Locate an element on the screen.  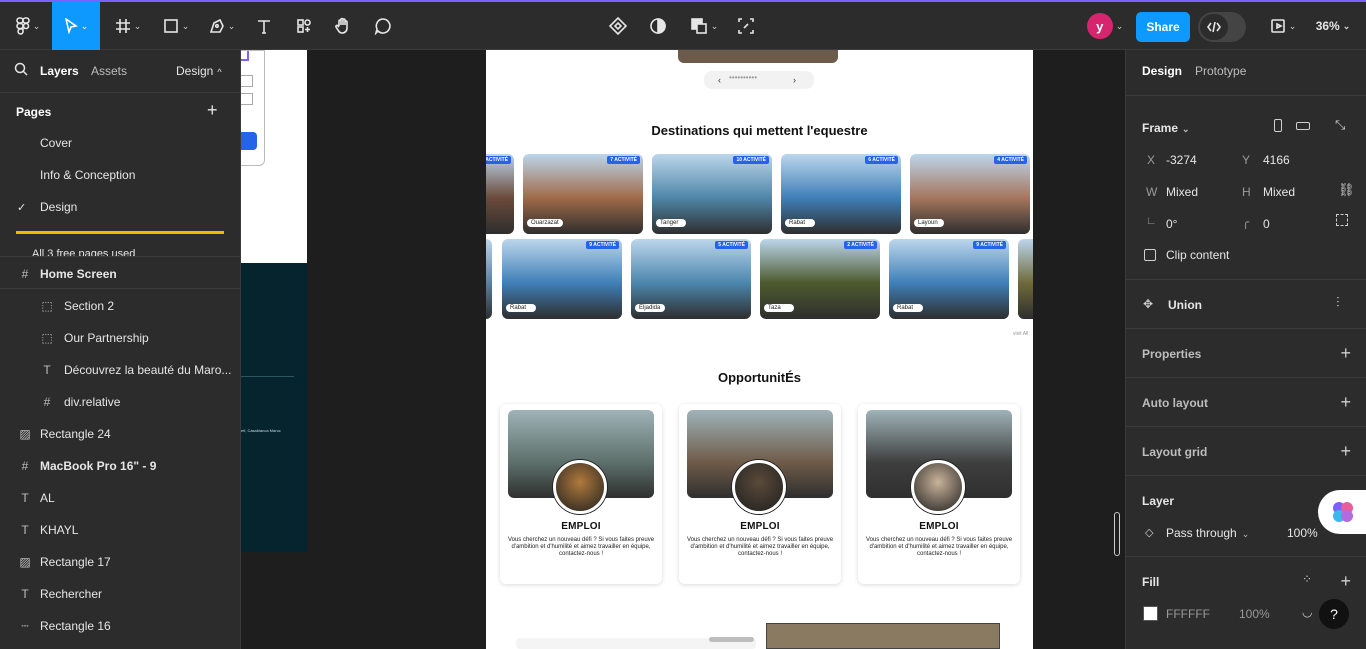
crop-button is located at coordinates (746, 26).